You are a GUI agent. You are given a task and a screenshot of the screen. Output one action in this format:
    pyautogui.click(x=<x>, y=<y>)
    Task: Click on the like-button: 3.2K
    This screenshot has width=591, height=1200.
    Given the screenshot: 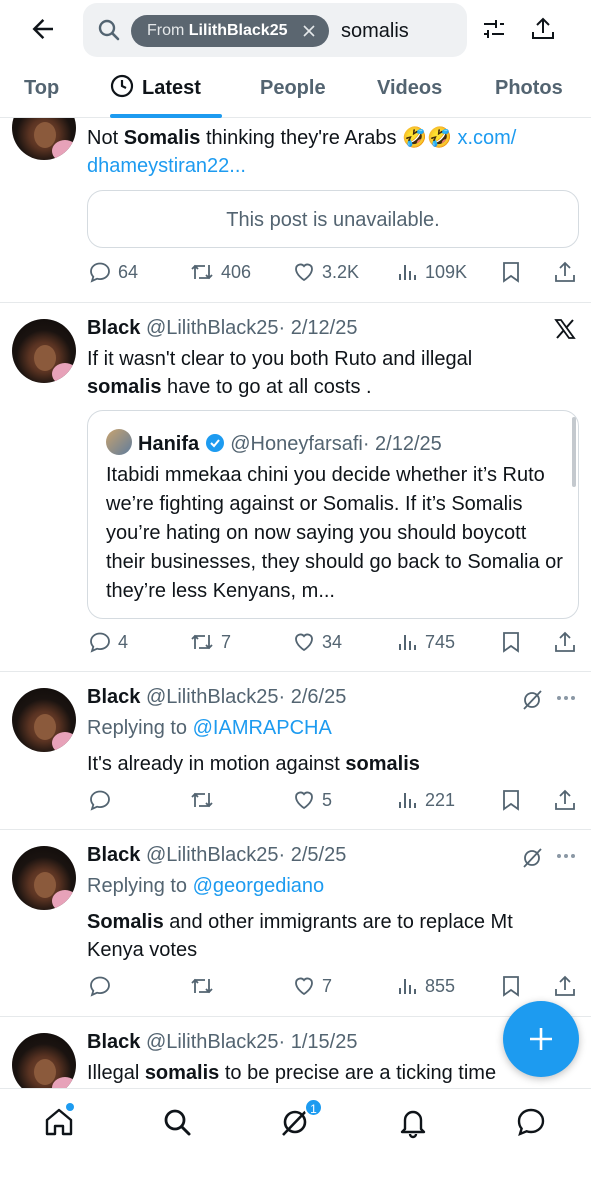 What is the action you would take?
    pyautogui.click(x=325, y=272)
    